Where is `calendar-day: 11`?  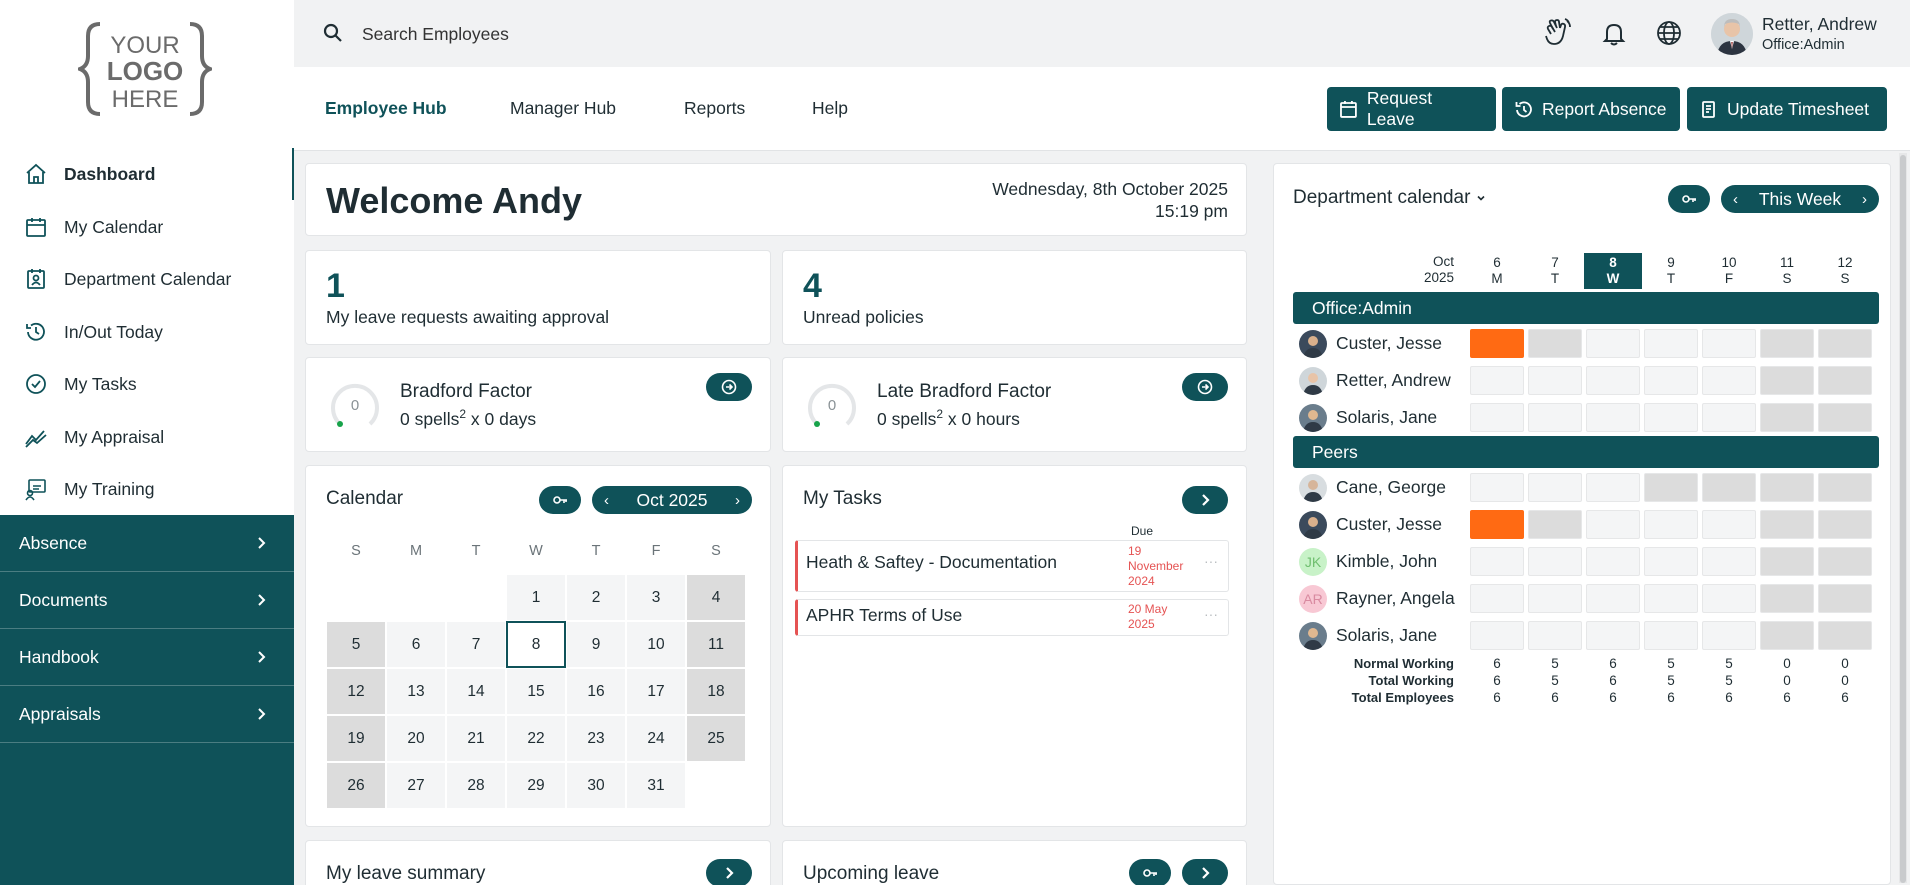 calendar-day: 11 is located at coordinates (716, 644).